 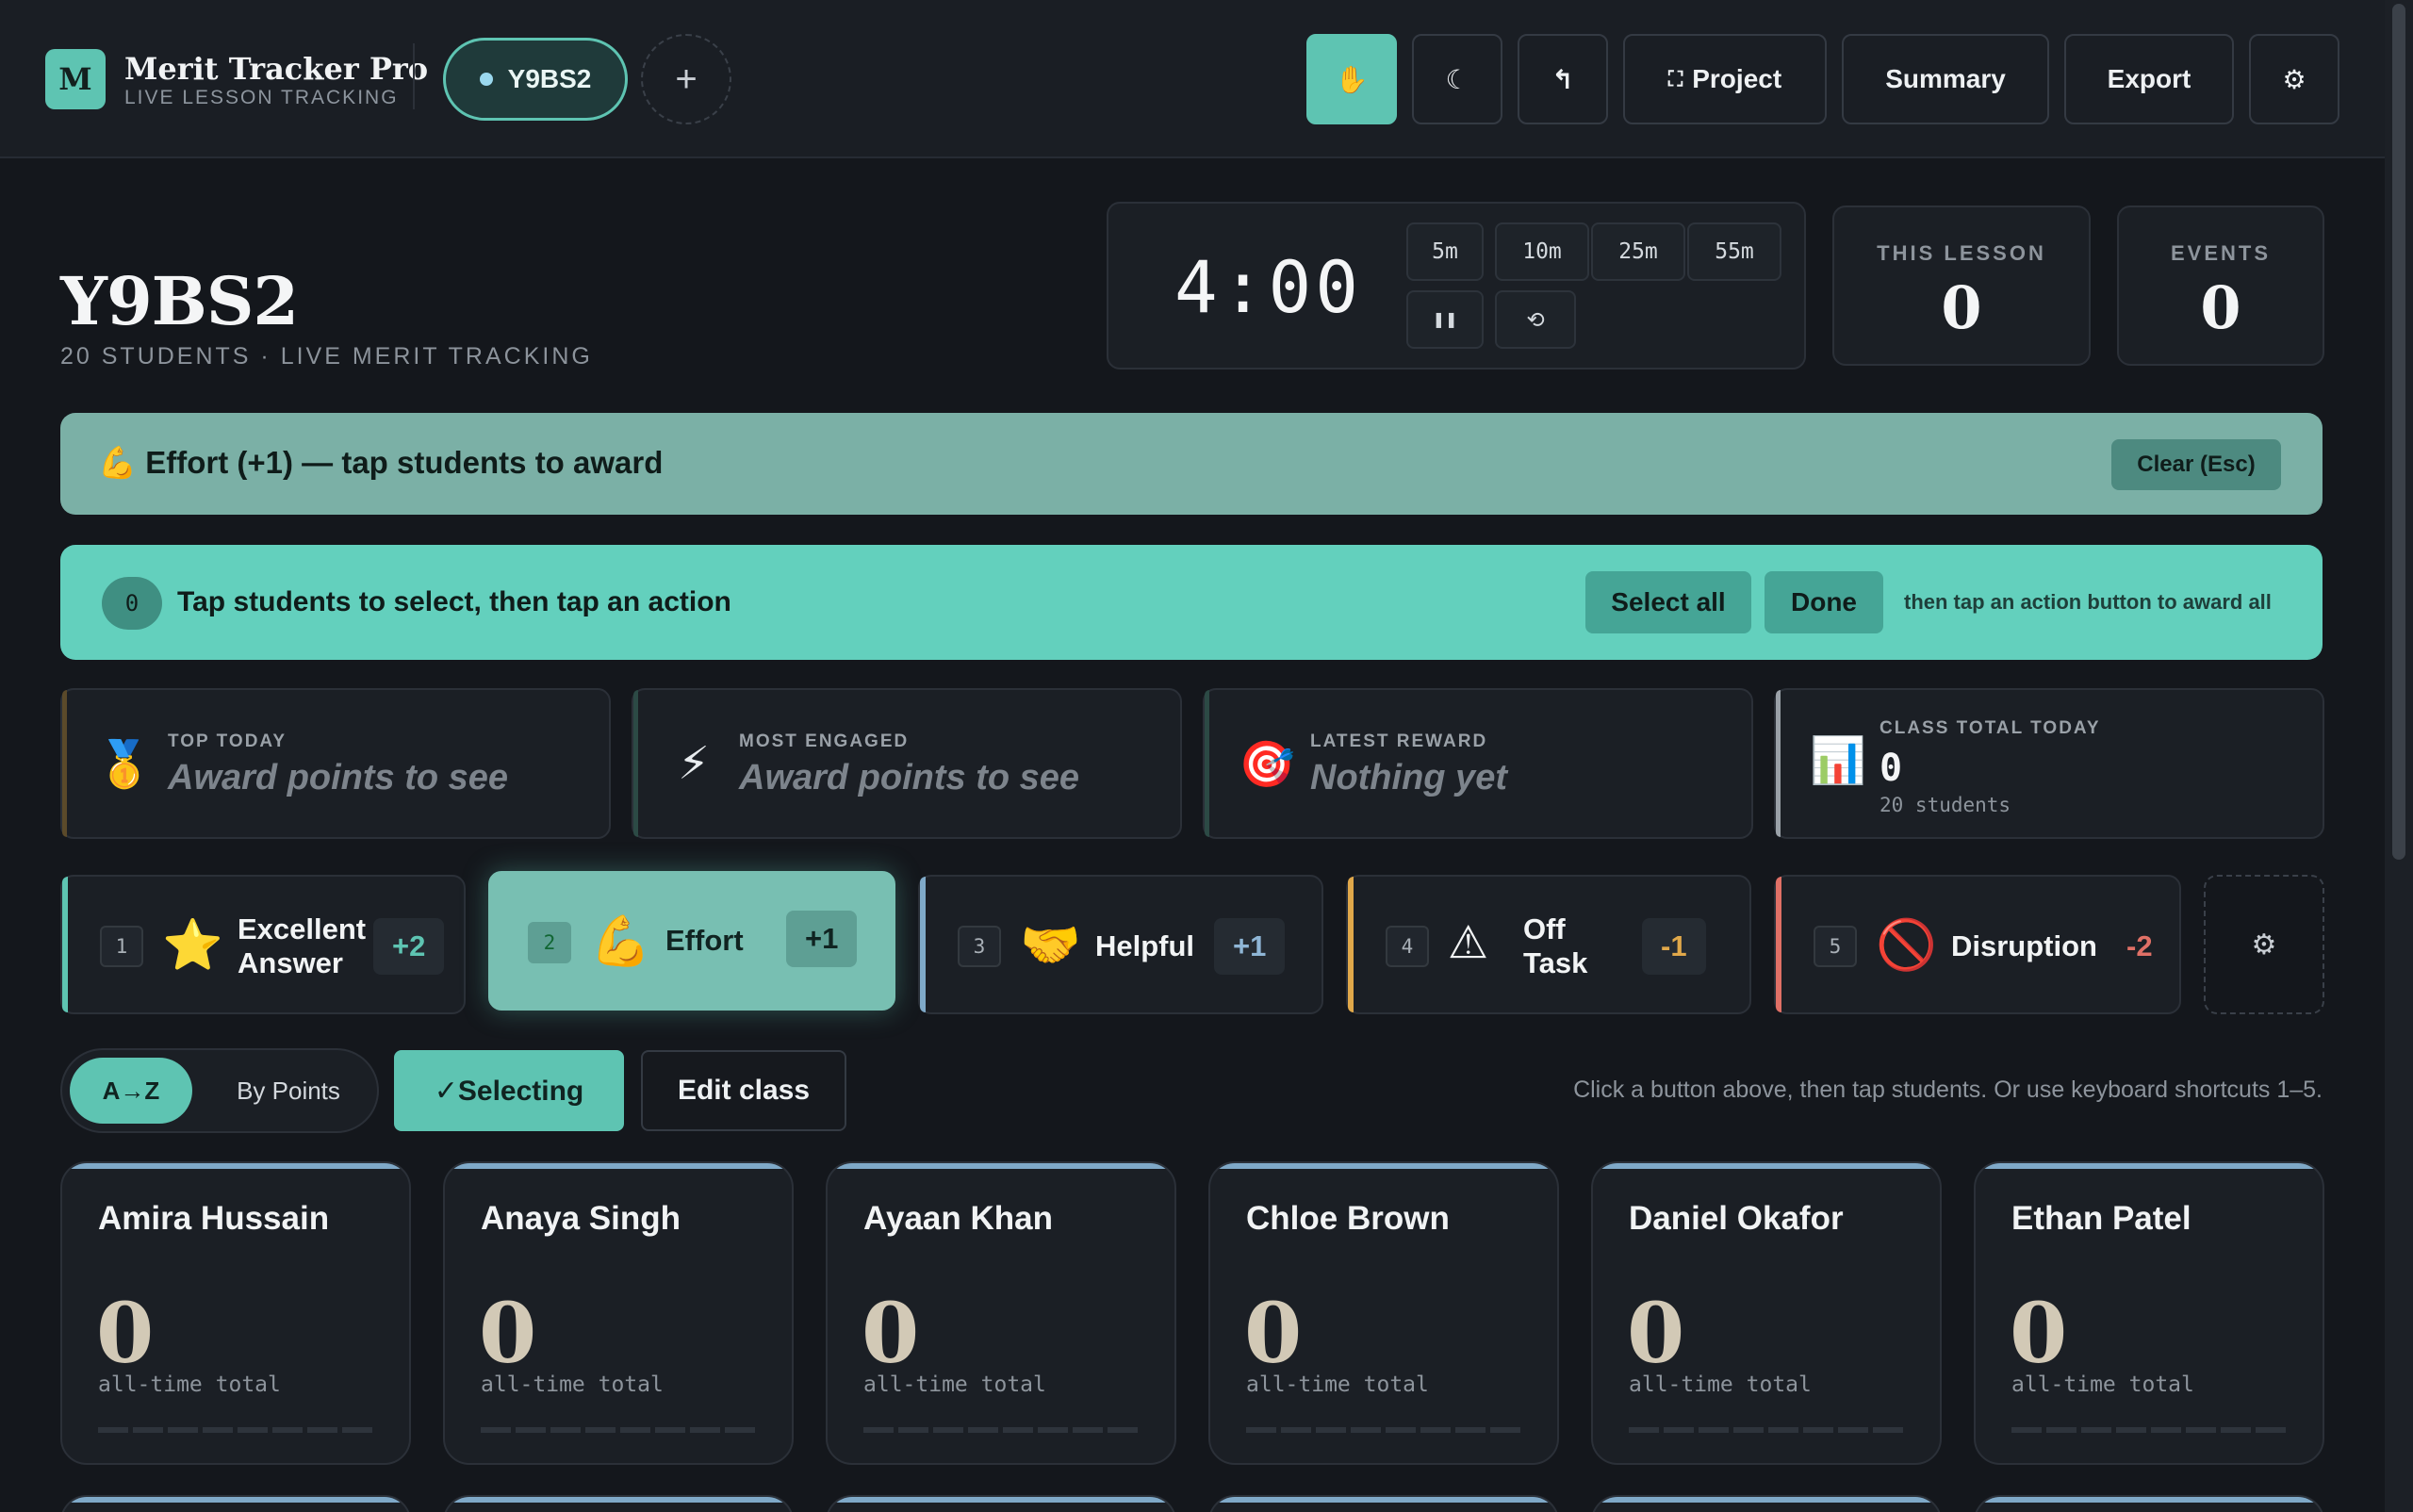 I want to click on timer-preset-55m: 55m, so click(x=1734, y=252).